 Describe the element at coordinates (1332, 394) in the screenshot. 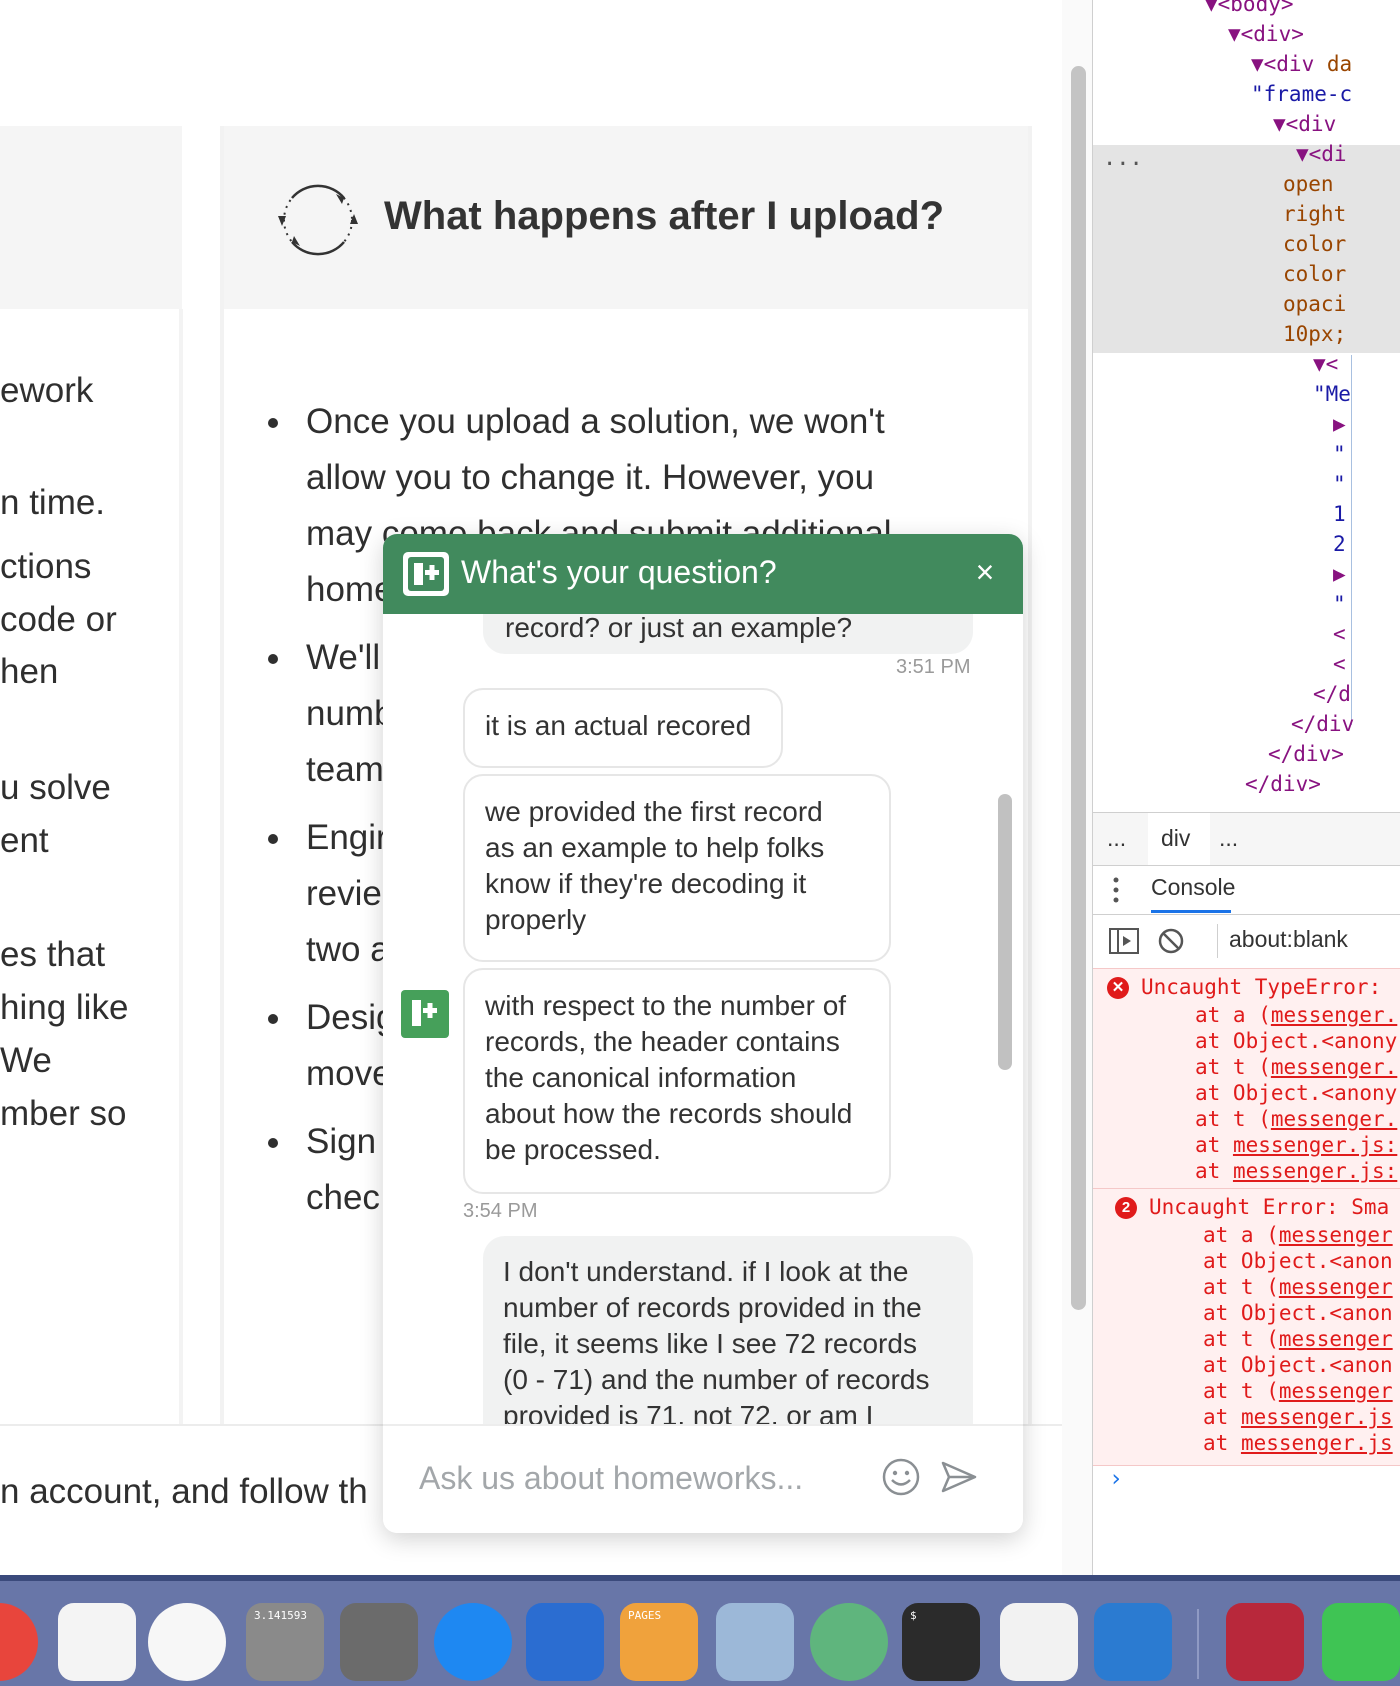

I see `dom-node-line: "Me` at that location.